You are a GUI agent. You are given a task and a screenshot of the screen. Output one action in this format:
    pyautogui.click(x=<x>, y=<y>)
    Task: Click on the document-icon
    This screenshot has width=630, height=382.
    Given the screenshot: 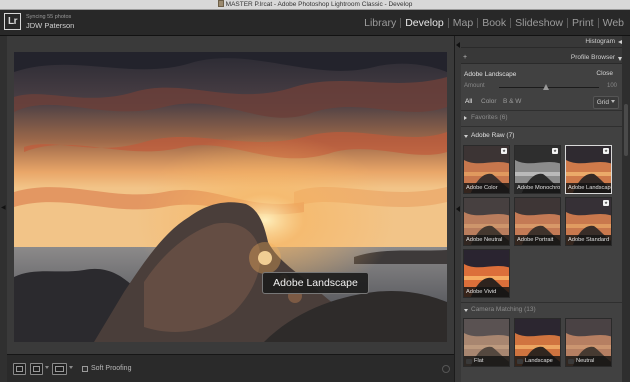 What is the action you would take?
    pyautogui.click(x=220, y=3)
    